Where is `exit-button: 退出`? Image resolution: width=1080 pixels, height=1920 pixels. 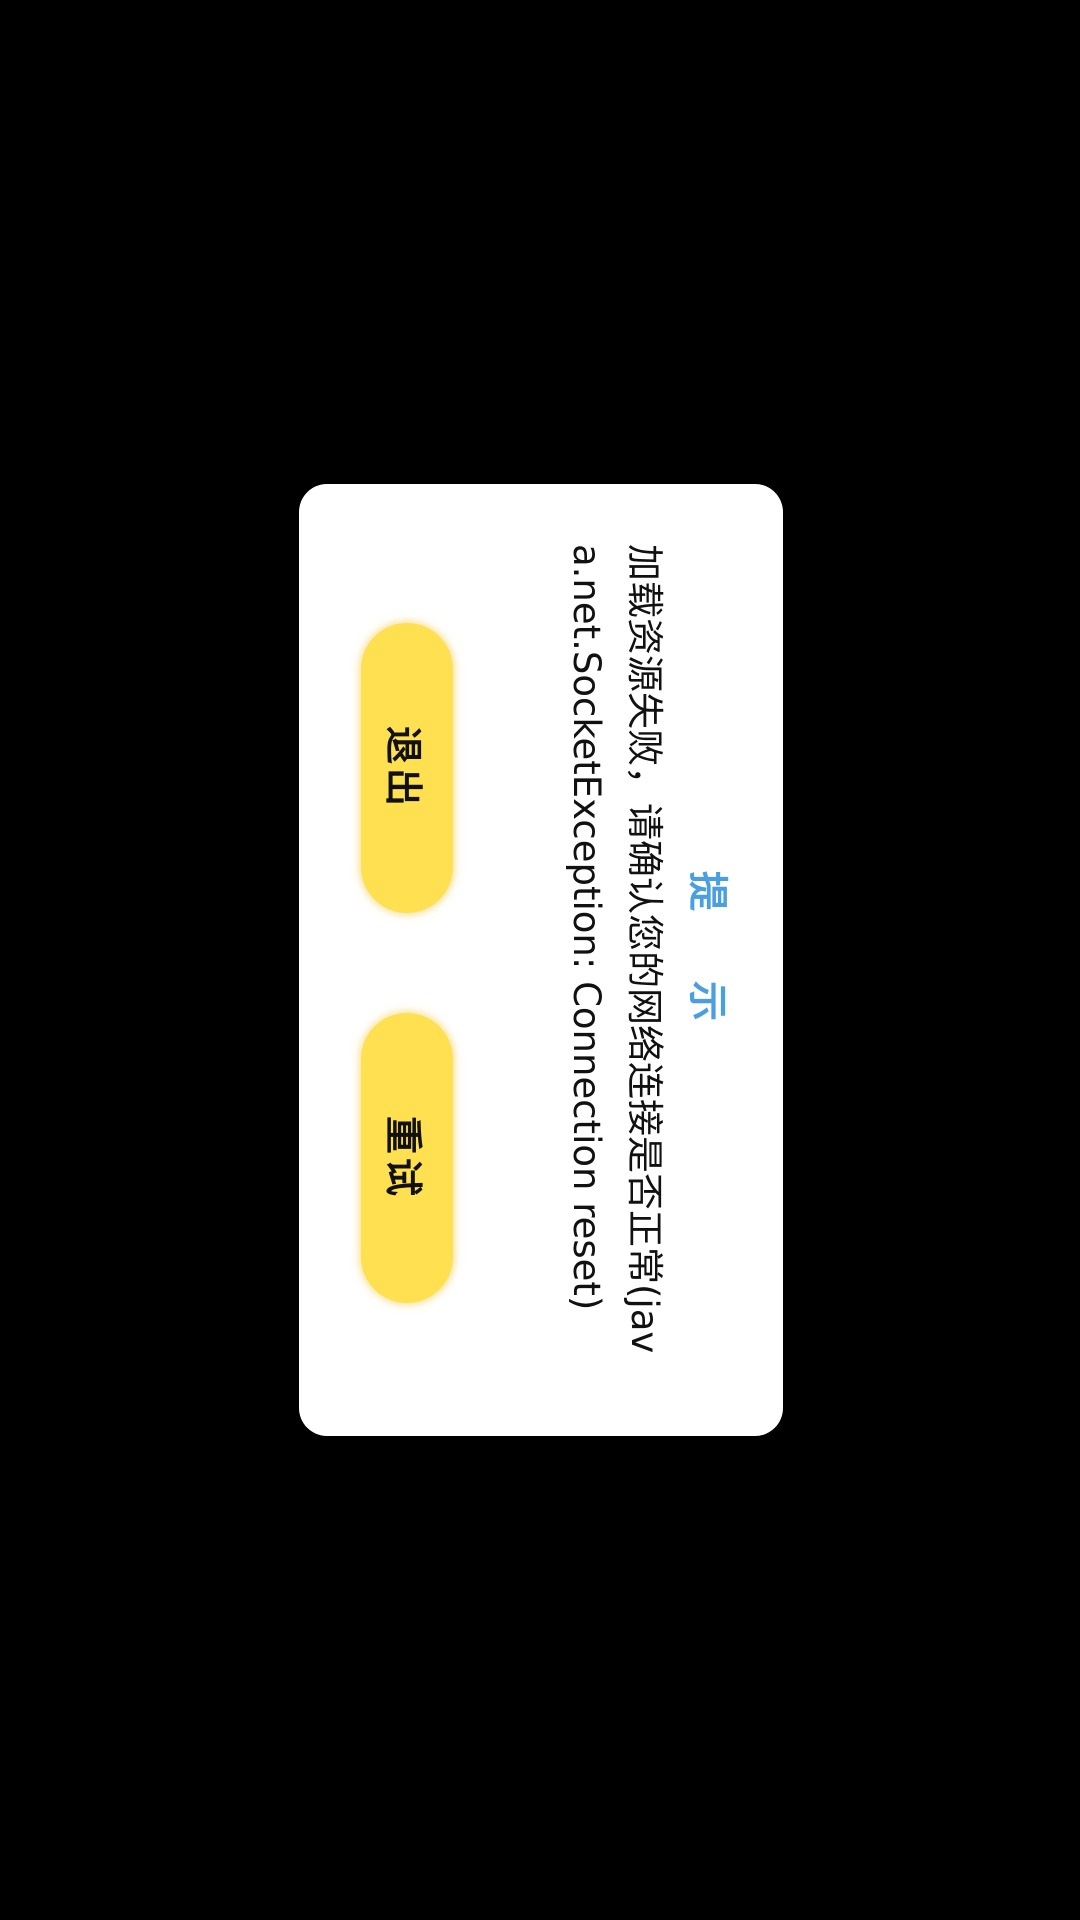
exit-button: 退出 is located at coordinates (407, 768).